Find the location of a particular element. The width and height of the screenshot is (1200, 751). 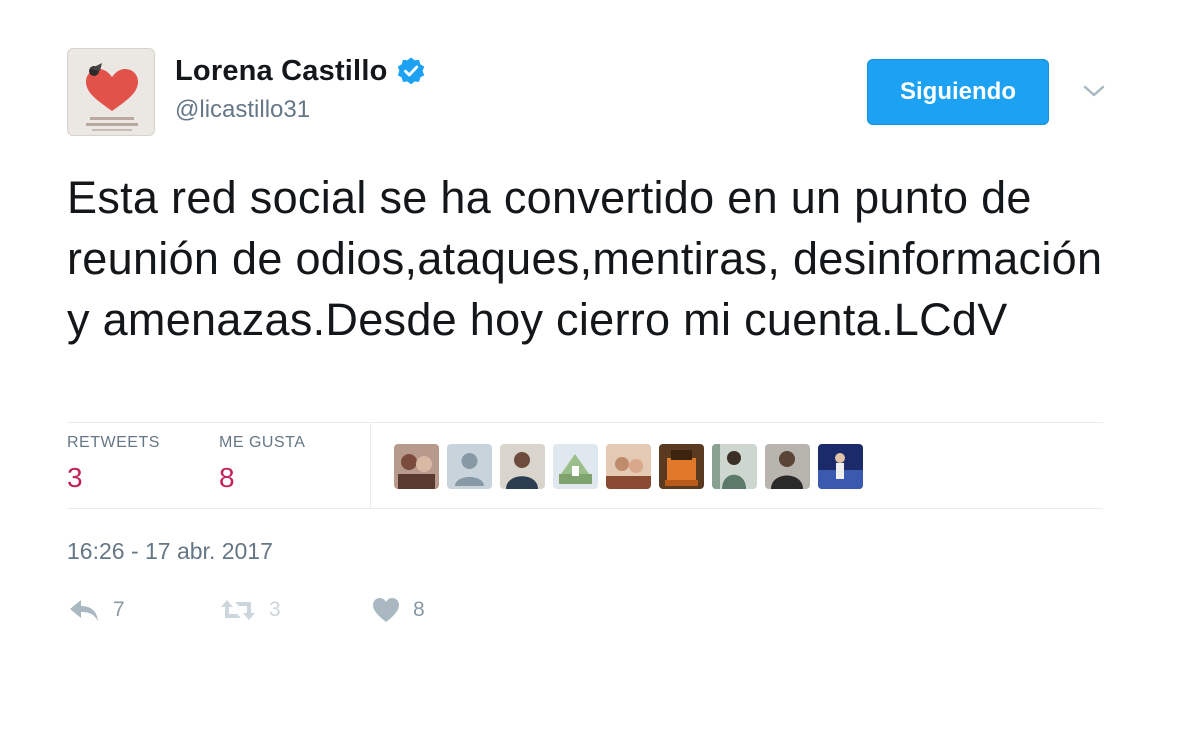

stats-top-divider is located at coordinates (585, 422).